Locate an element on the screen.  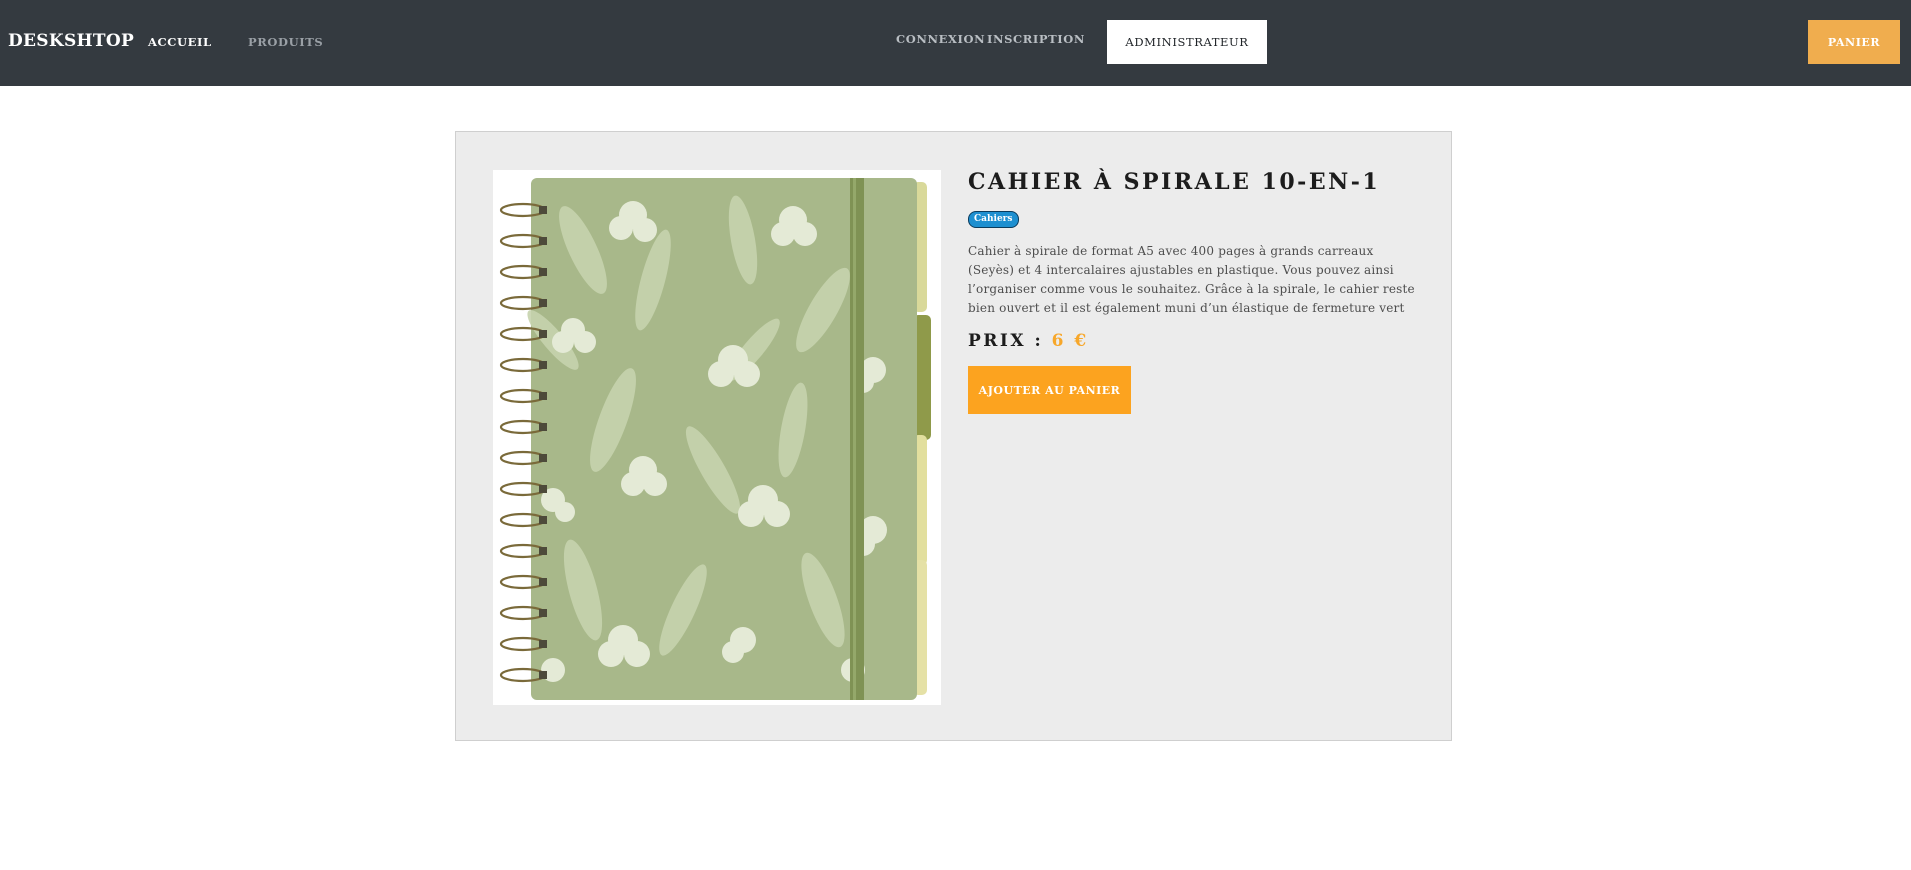
spiral-notebook-image is located at coordinates (717, 437).